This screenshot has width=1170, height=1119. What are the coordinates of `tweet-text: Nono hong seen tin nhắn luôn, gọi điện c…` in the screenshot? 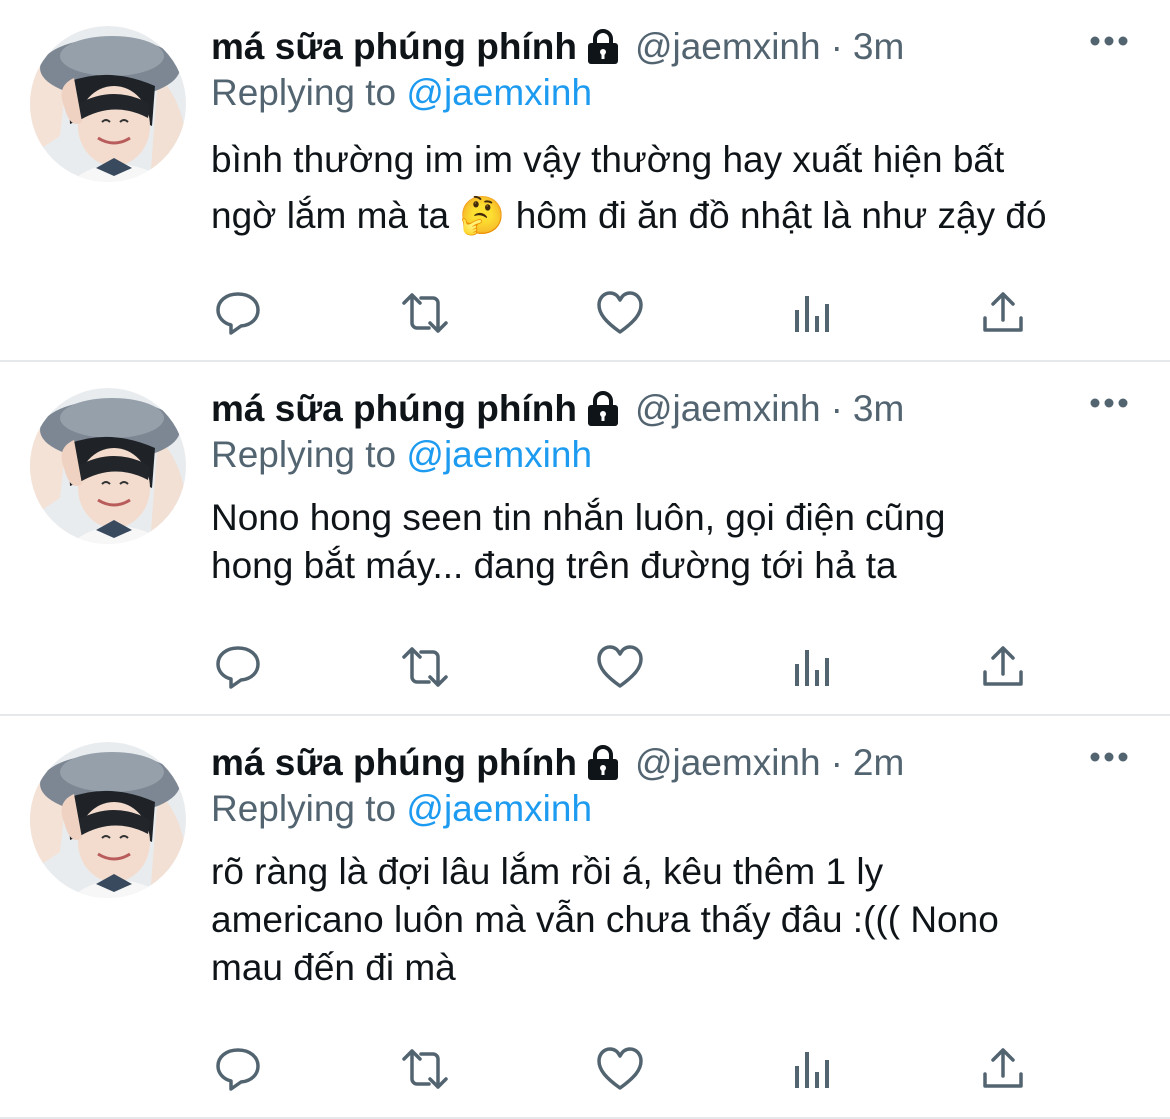 It's located at (676, 542).